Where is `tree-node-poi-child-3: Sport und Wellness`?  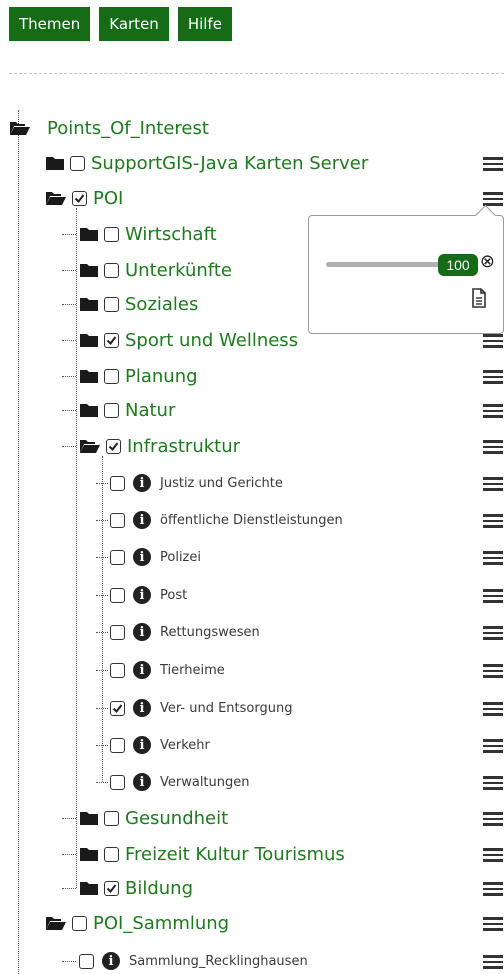 tree-node-poi-child-3: Sport und Wellness is located at coordinates (188, 340).